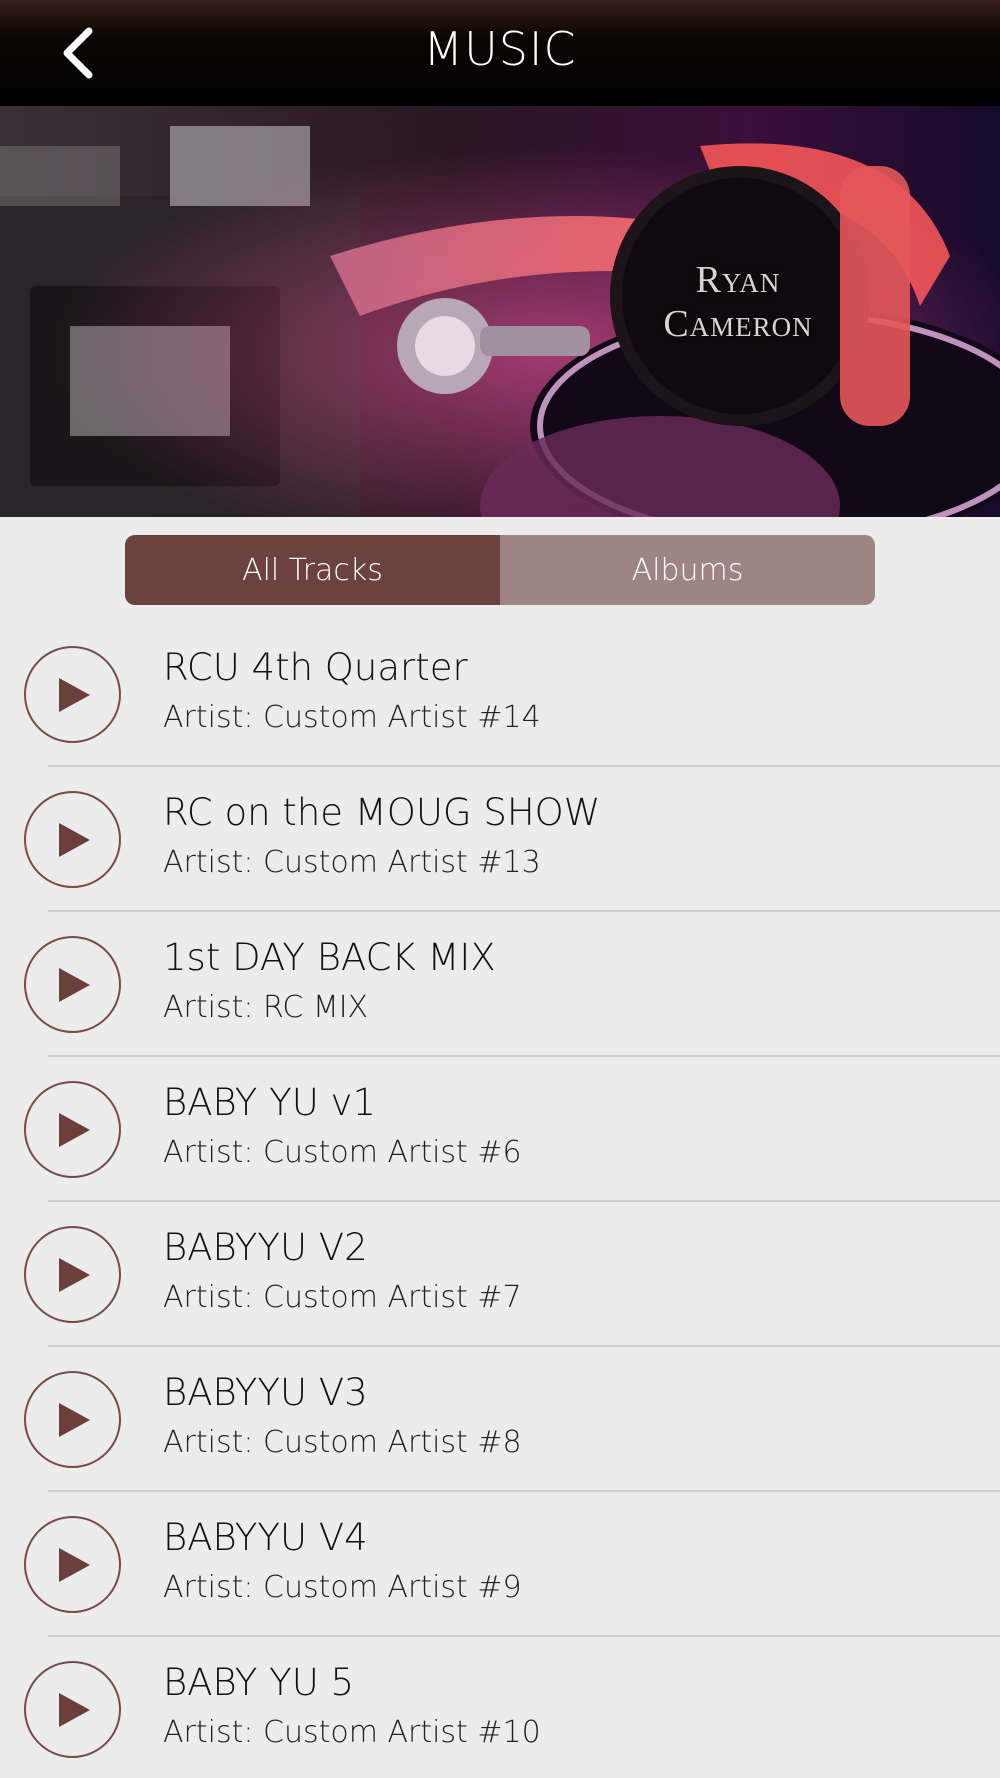 The image size is (1000, 1778). Describe the element at coordinates (500, 1707) in the screenshot. I see `track-row: BABY YU 5 Artist: Custom Artist #10` at that location.